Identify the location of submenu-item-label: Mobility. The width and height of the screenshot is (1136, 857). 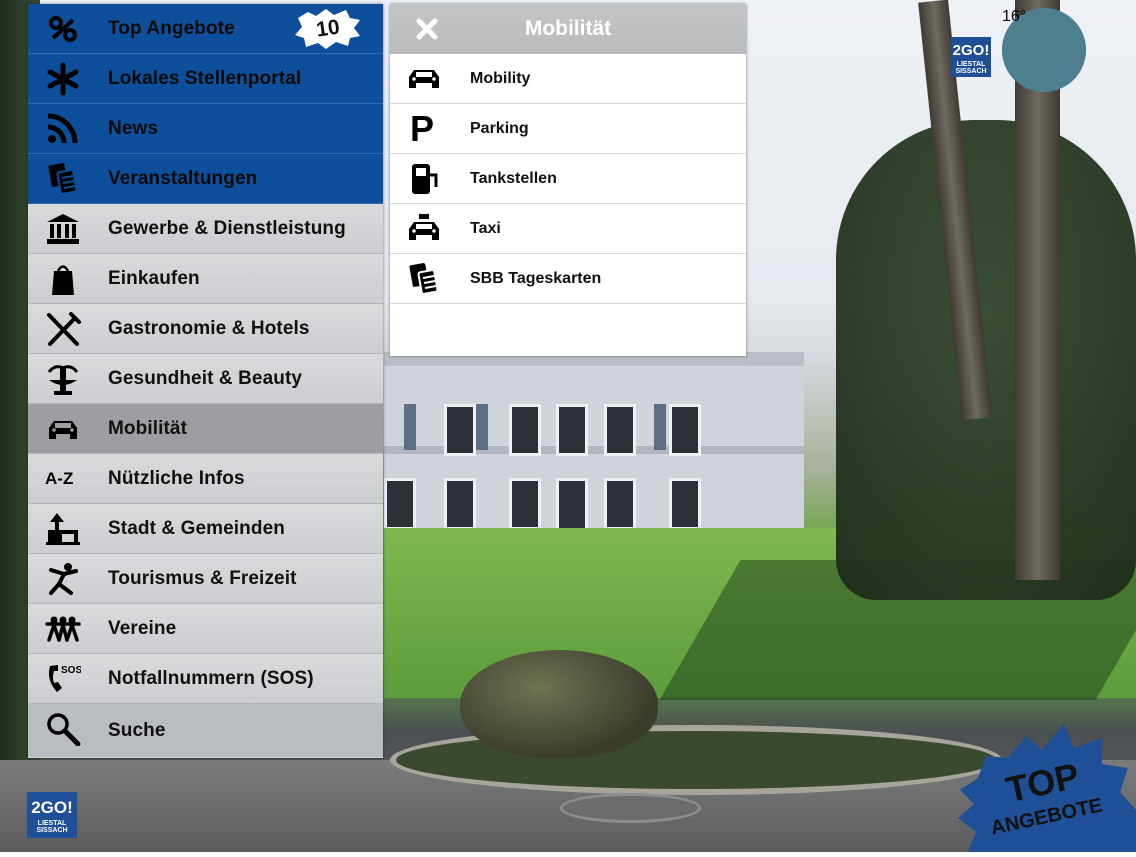
(500, 78).